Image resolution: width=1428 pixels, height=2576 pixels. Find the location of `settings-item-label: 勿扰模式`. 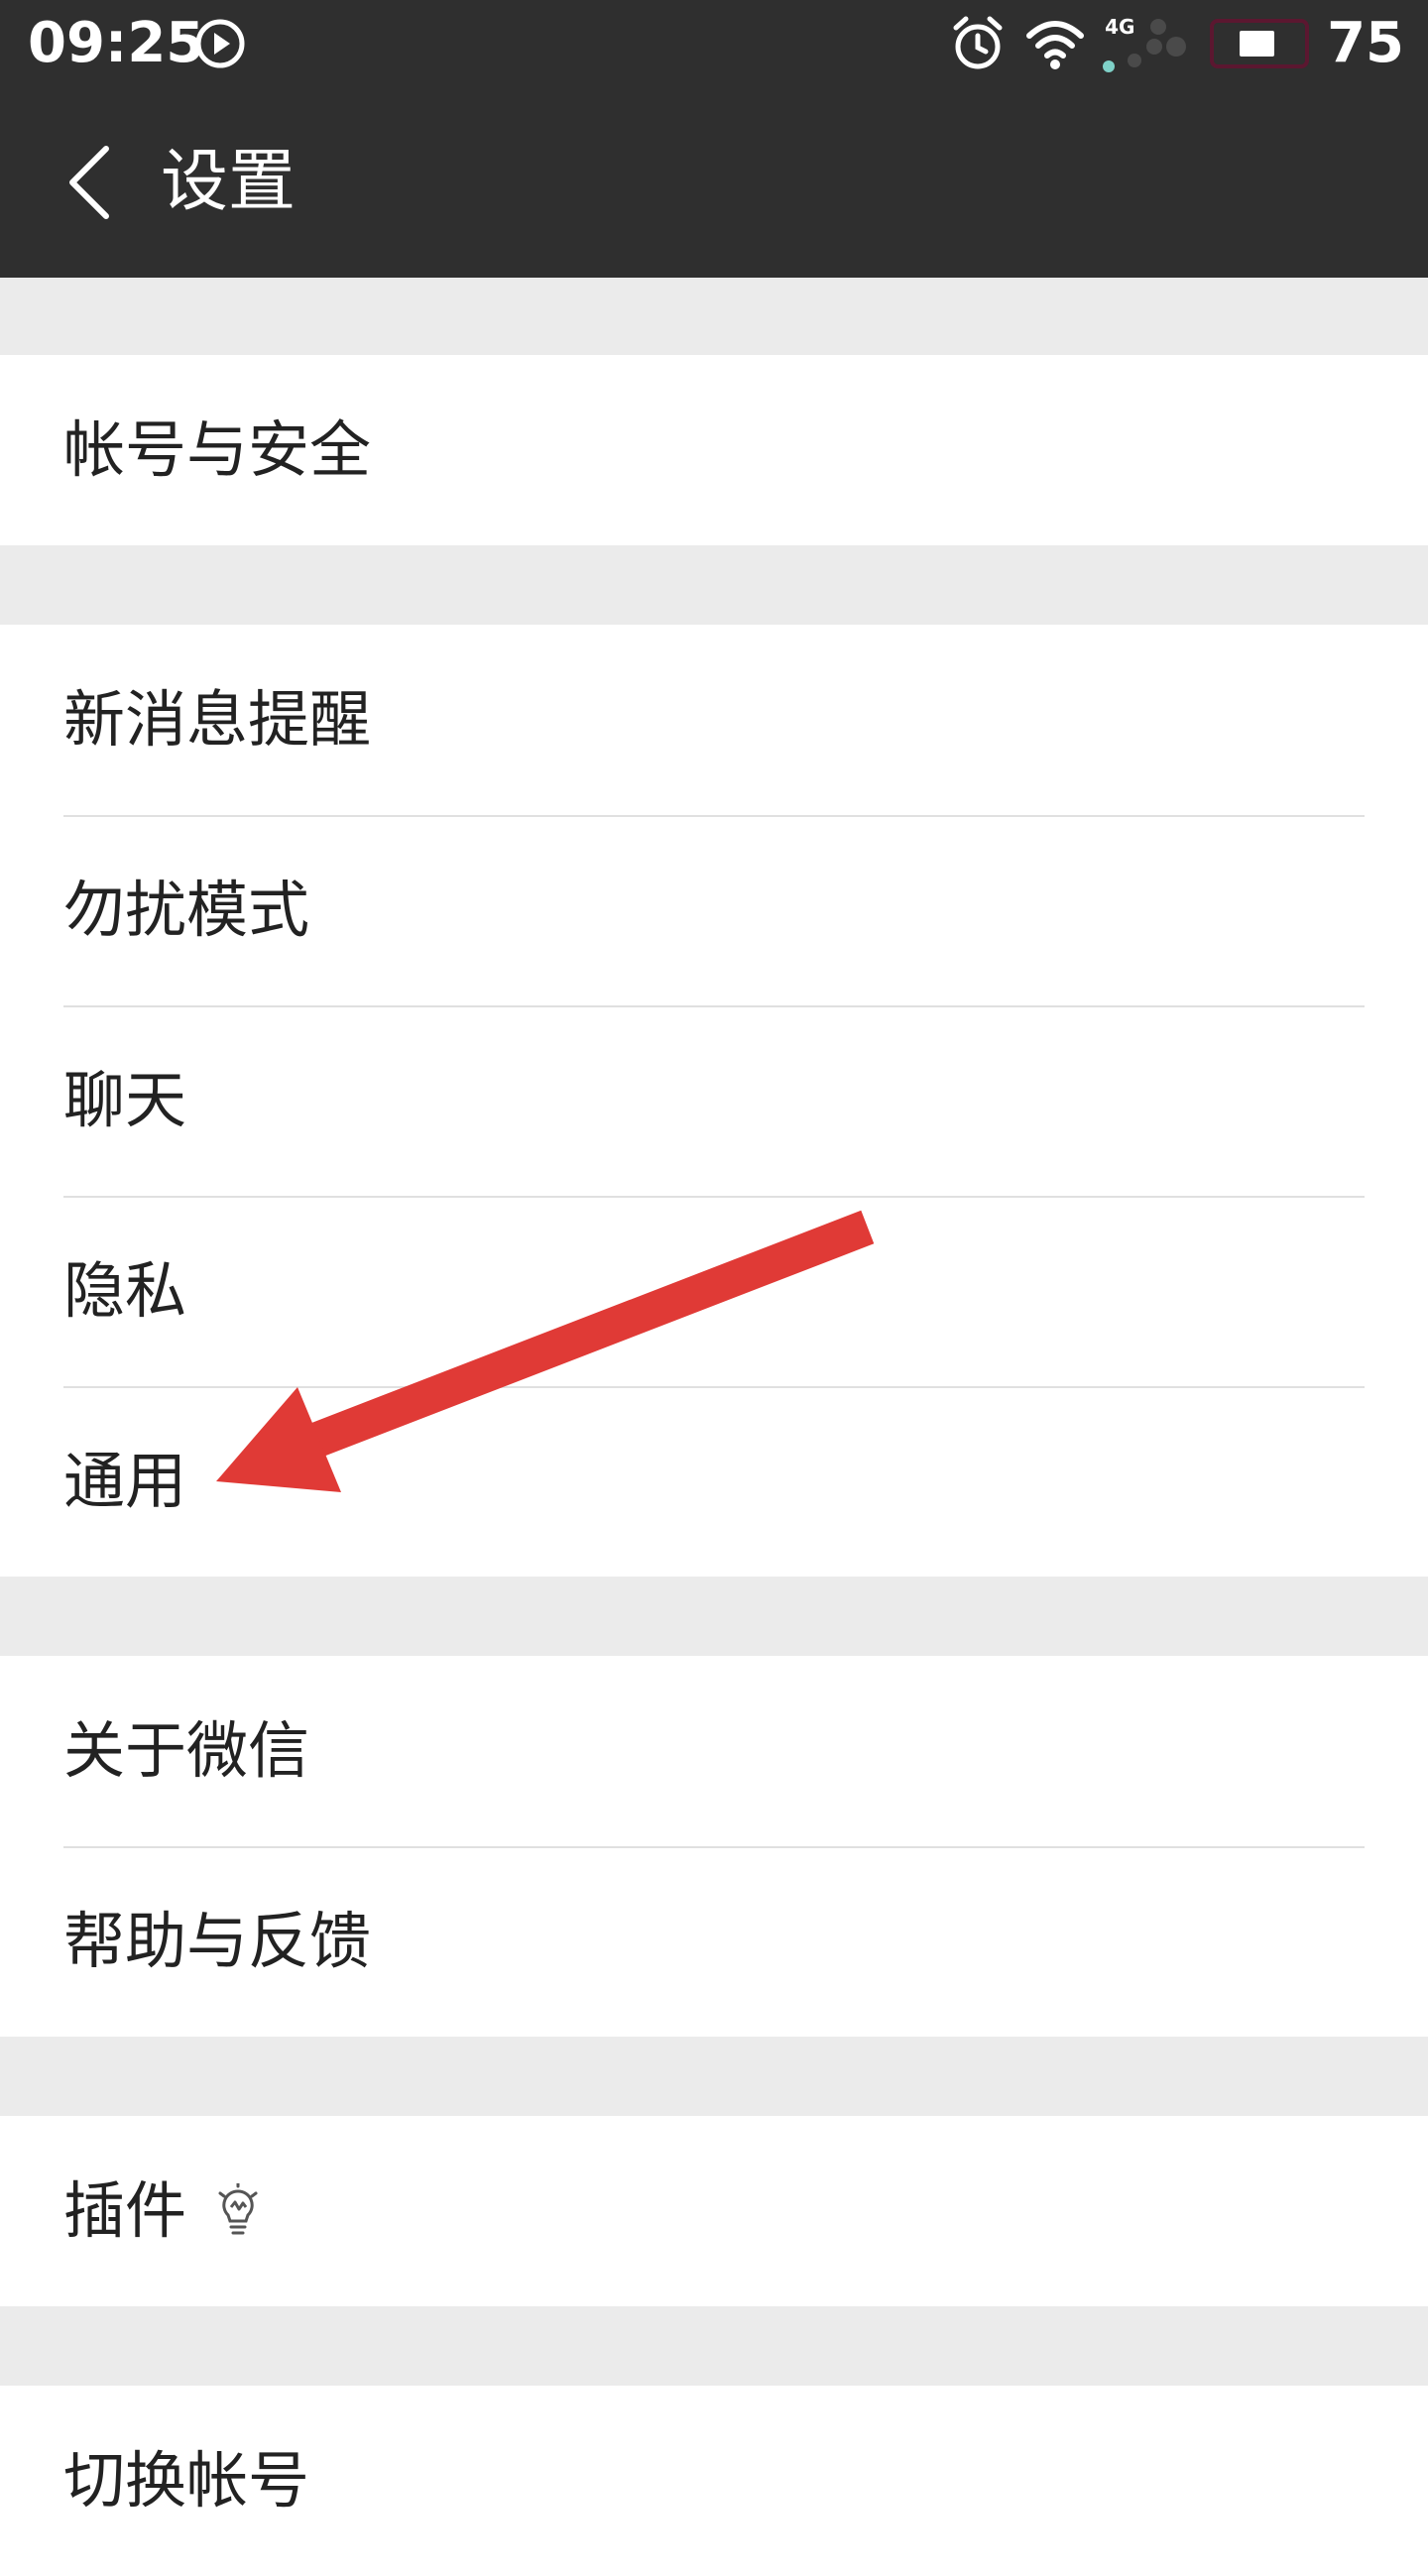

settings-item-label: 勿扰模式 is located at coordinates (186, 910).